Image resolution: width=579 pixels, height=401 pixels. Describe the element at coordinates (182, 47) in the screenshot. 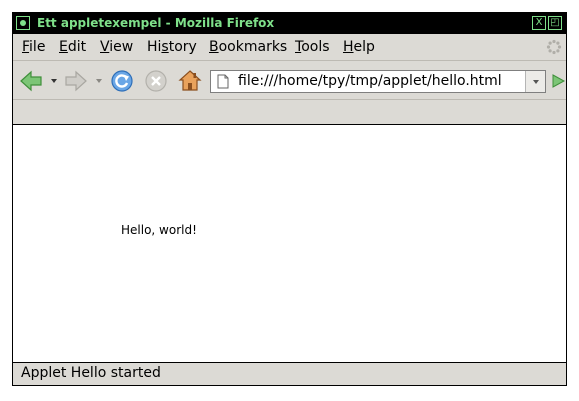

I see `menu-history-label: tory` at that location.